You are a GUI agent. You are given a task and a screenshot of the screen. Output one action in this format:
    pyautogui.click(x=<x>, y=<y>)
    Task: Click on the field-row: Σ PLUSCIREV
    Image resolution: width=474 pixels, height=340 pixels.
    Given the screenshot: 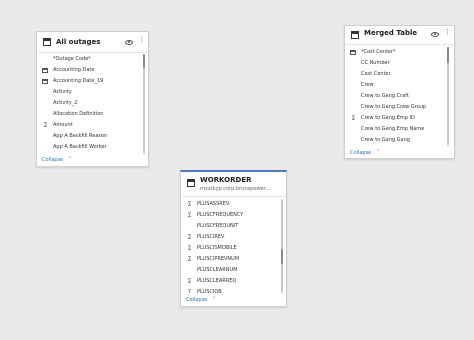 What is the action you would take?
    pyautogui.click(x=233, y=237)
    